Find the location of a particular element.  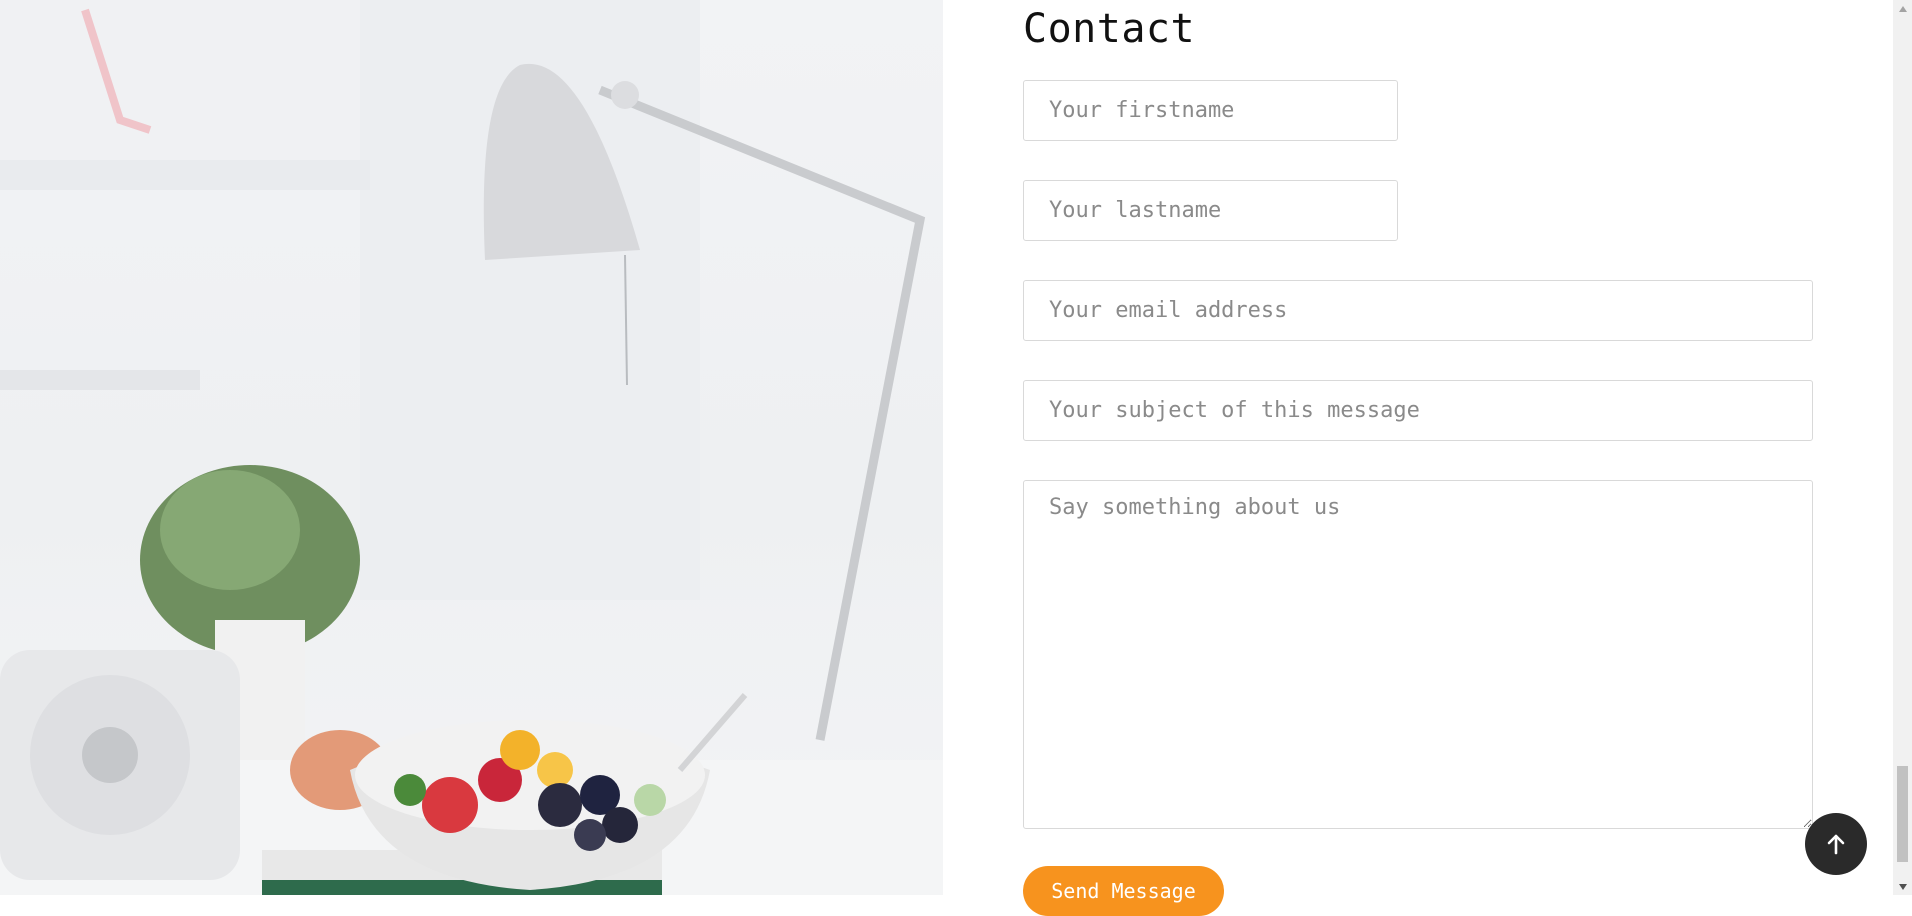

scroll-down-arrow is located at coordinates (1902, 886).